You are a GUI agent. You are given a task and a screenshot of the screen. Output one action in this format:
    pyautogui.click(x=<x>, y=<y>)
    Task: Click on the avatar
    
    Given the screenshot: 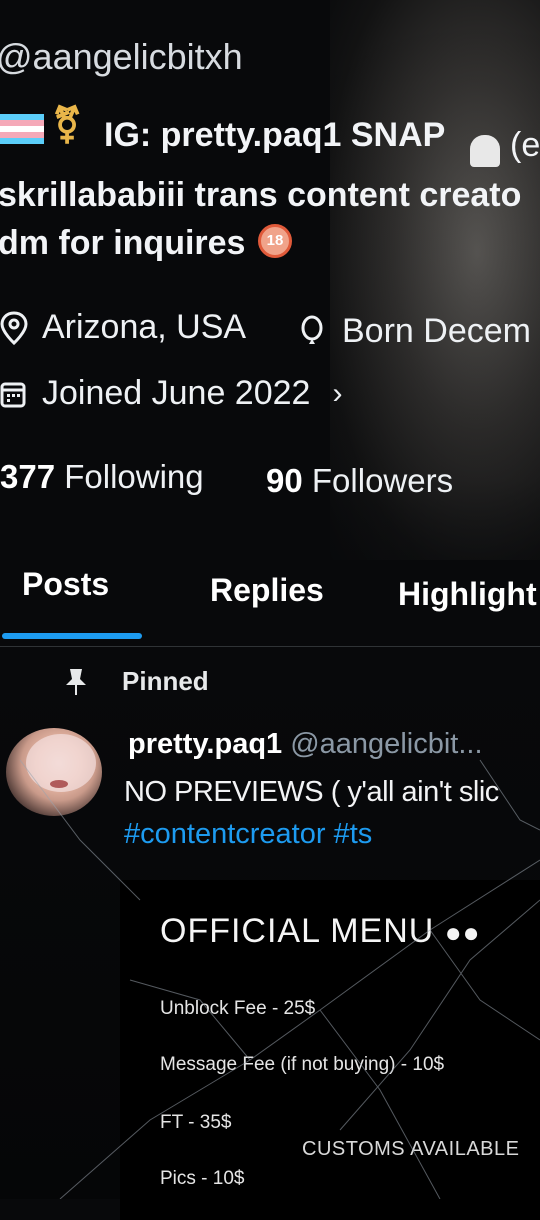 What is the action you would take?
    pyautogui.click(x=54, y=772)
    